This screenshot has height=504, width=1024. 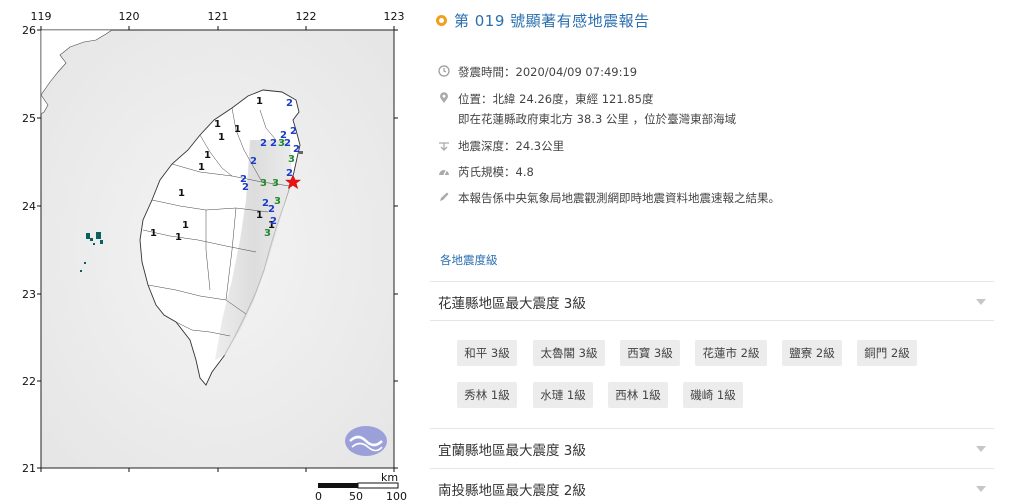 What do you see at coordinates (29, 468) in the screenshot?
I see `latitude-tick-label: 21` at bounding box center [29, 468].